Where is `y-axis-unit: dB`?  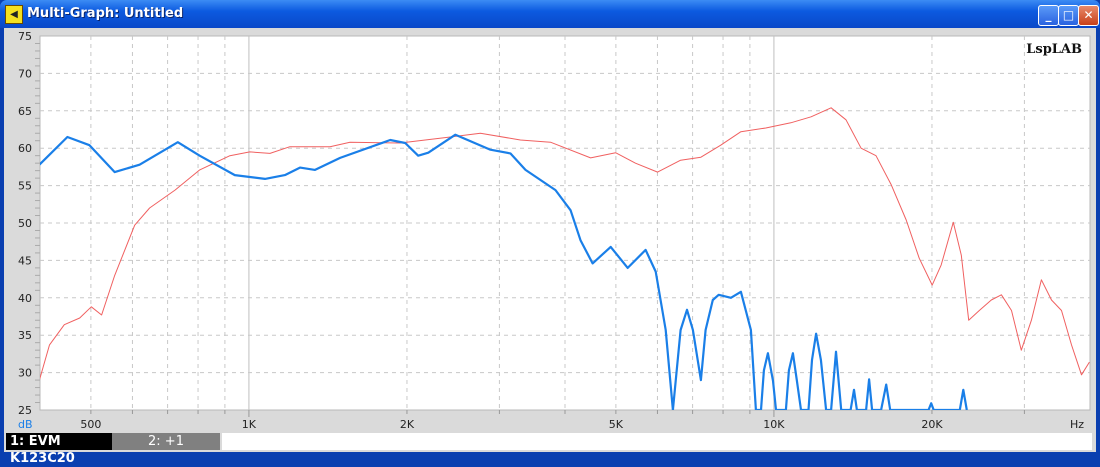
y-axis-unit: dB is located at coordinates (25, 424).